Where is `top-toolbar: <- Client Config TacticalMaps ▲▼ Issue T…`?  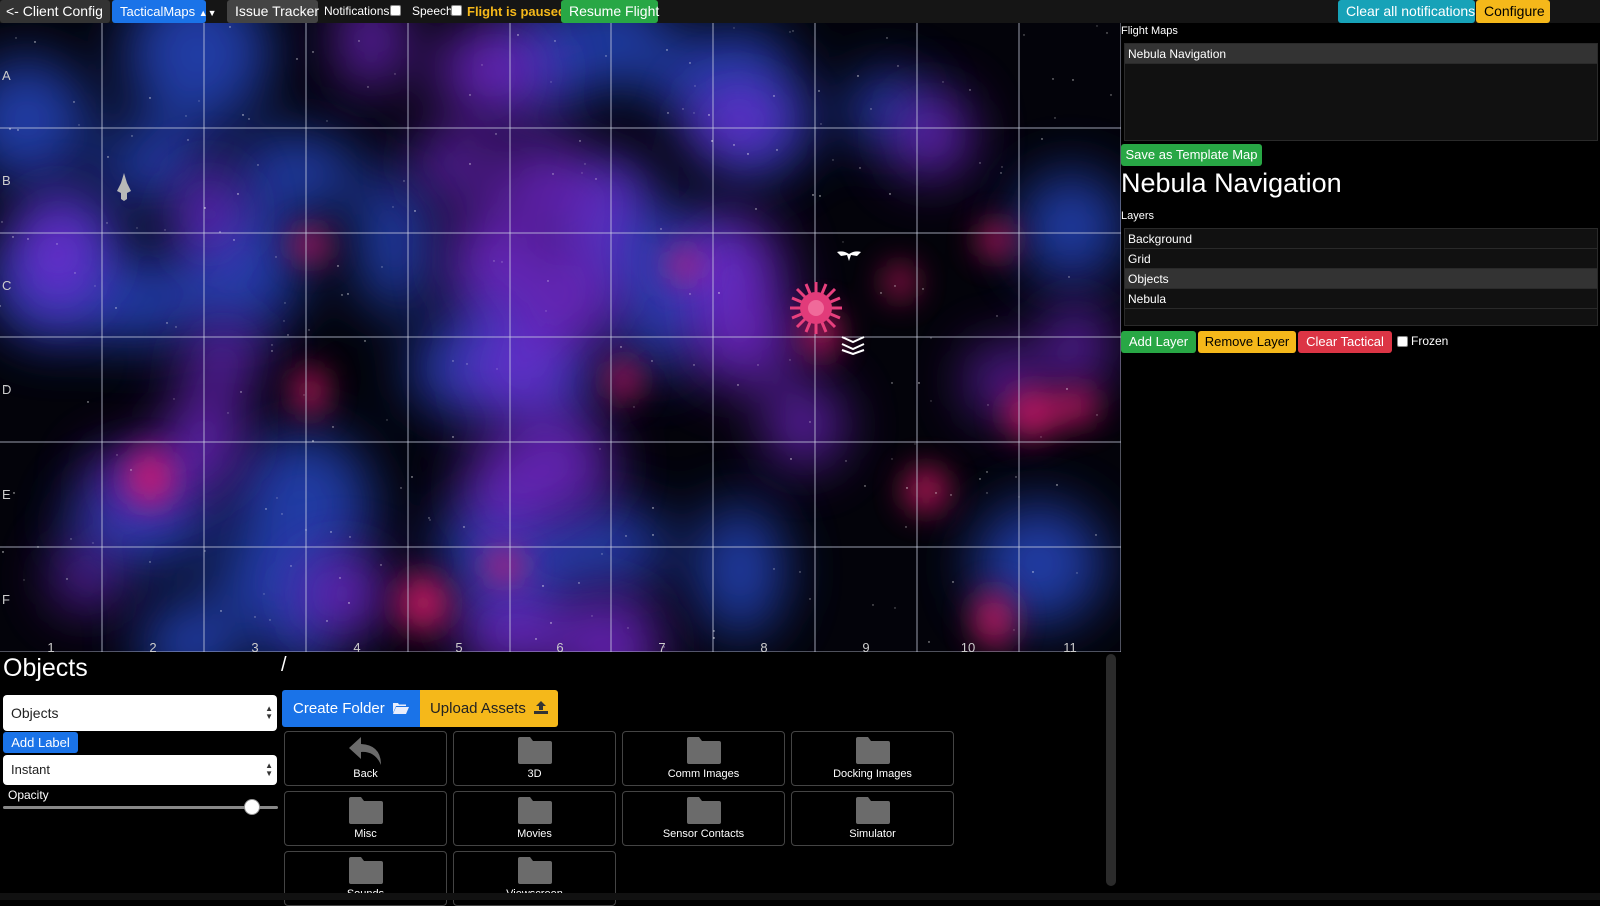
top-toolbar: <- Client Config TacticalMaps ▲▼ Issue T… is located at coordinates (800, 11).